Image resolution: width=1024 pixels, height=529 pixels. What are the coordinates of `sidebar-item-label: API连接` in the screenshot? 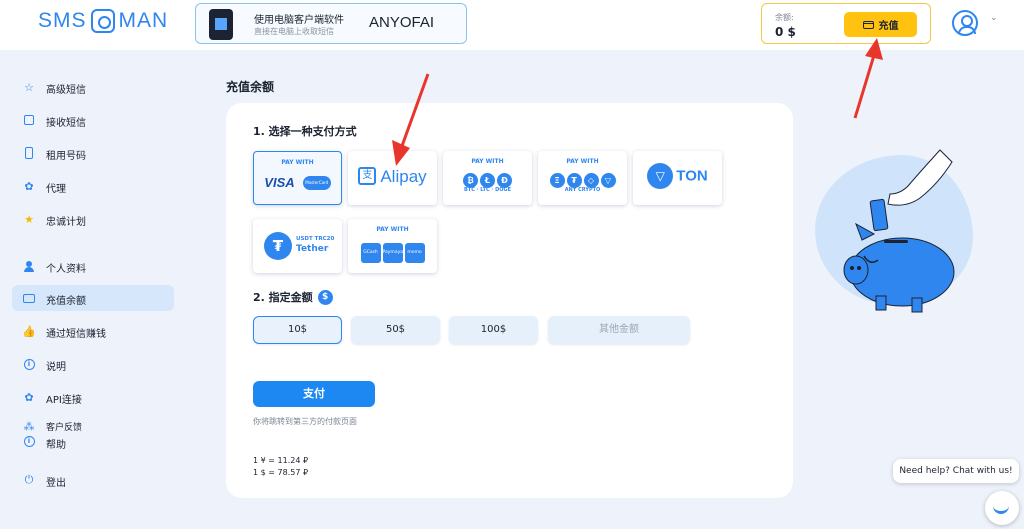 It's located at (64, 400).